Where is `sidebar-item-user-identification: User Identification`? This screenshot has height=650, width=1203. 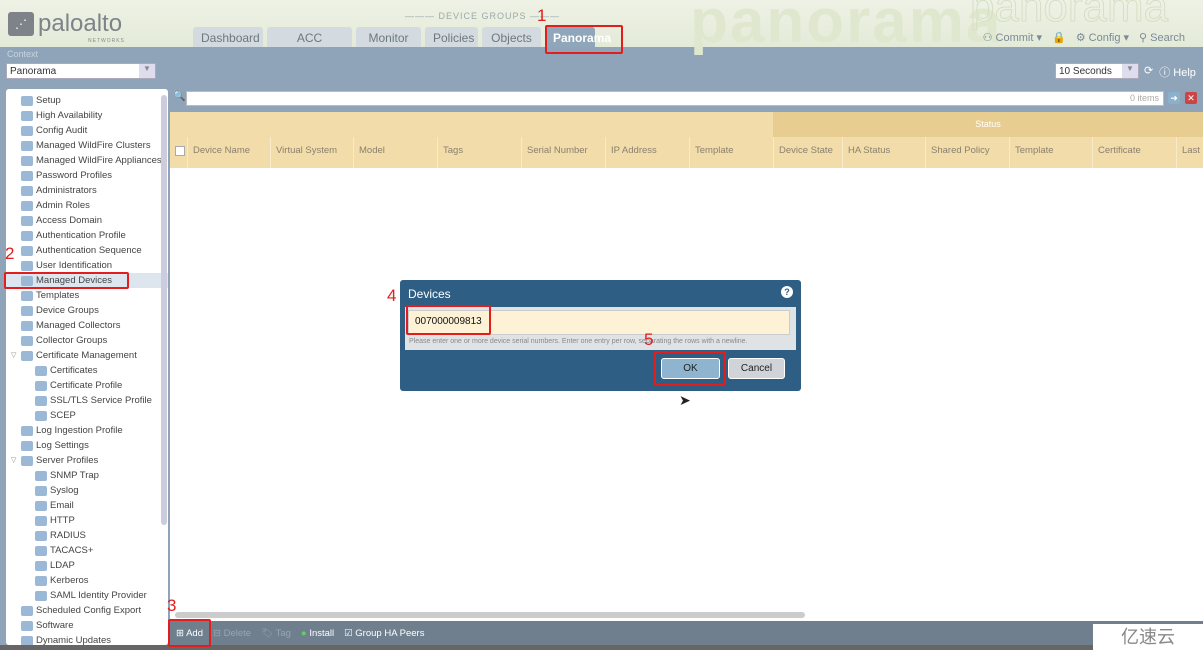 sidebar-item-user-identification: User Identification is located at coordinates (87, 265).